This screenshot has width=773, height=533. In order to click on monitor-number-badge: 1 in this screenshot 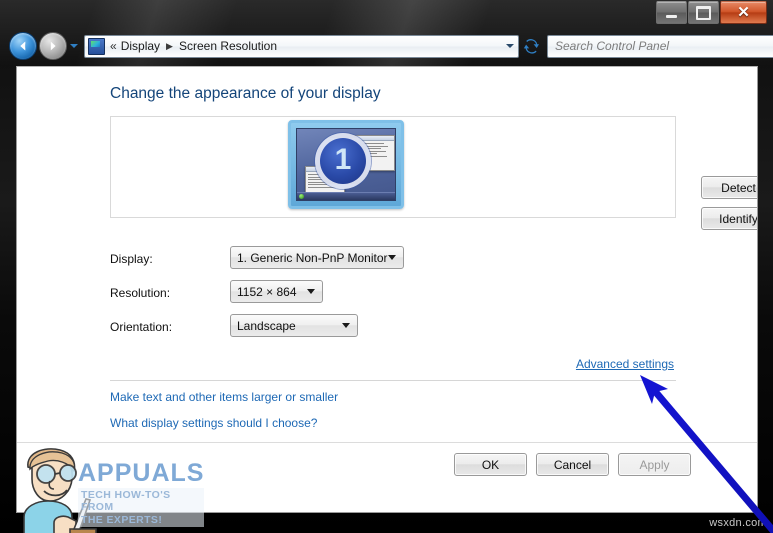, I will do `click(343, 161)`.